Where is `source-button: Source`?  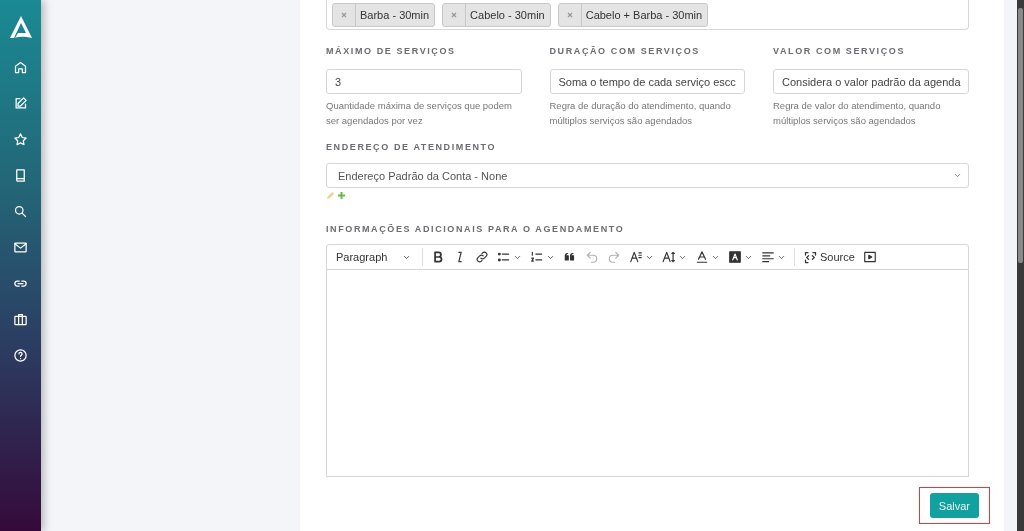
source-button: Source is located at coordinates (829, 257).